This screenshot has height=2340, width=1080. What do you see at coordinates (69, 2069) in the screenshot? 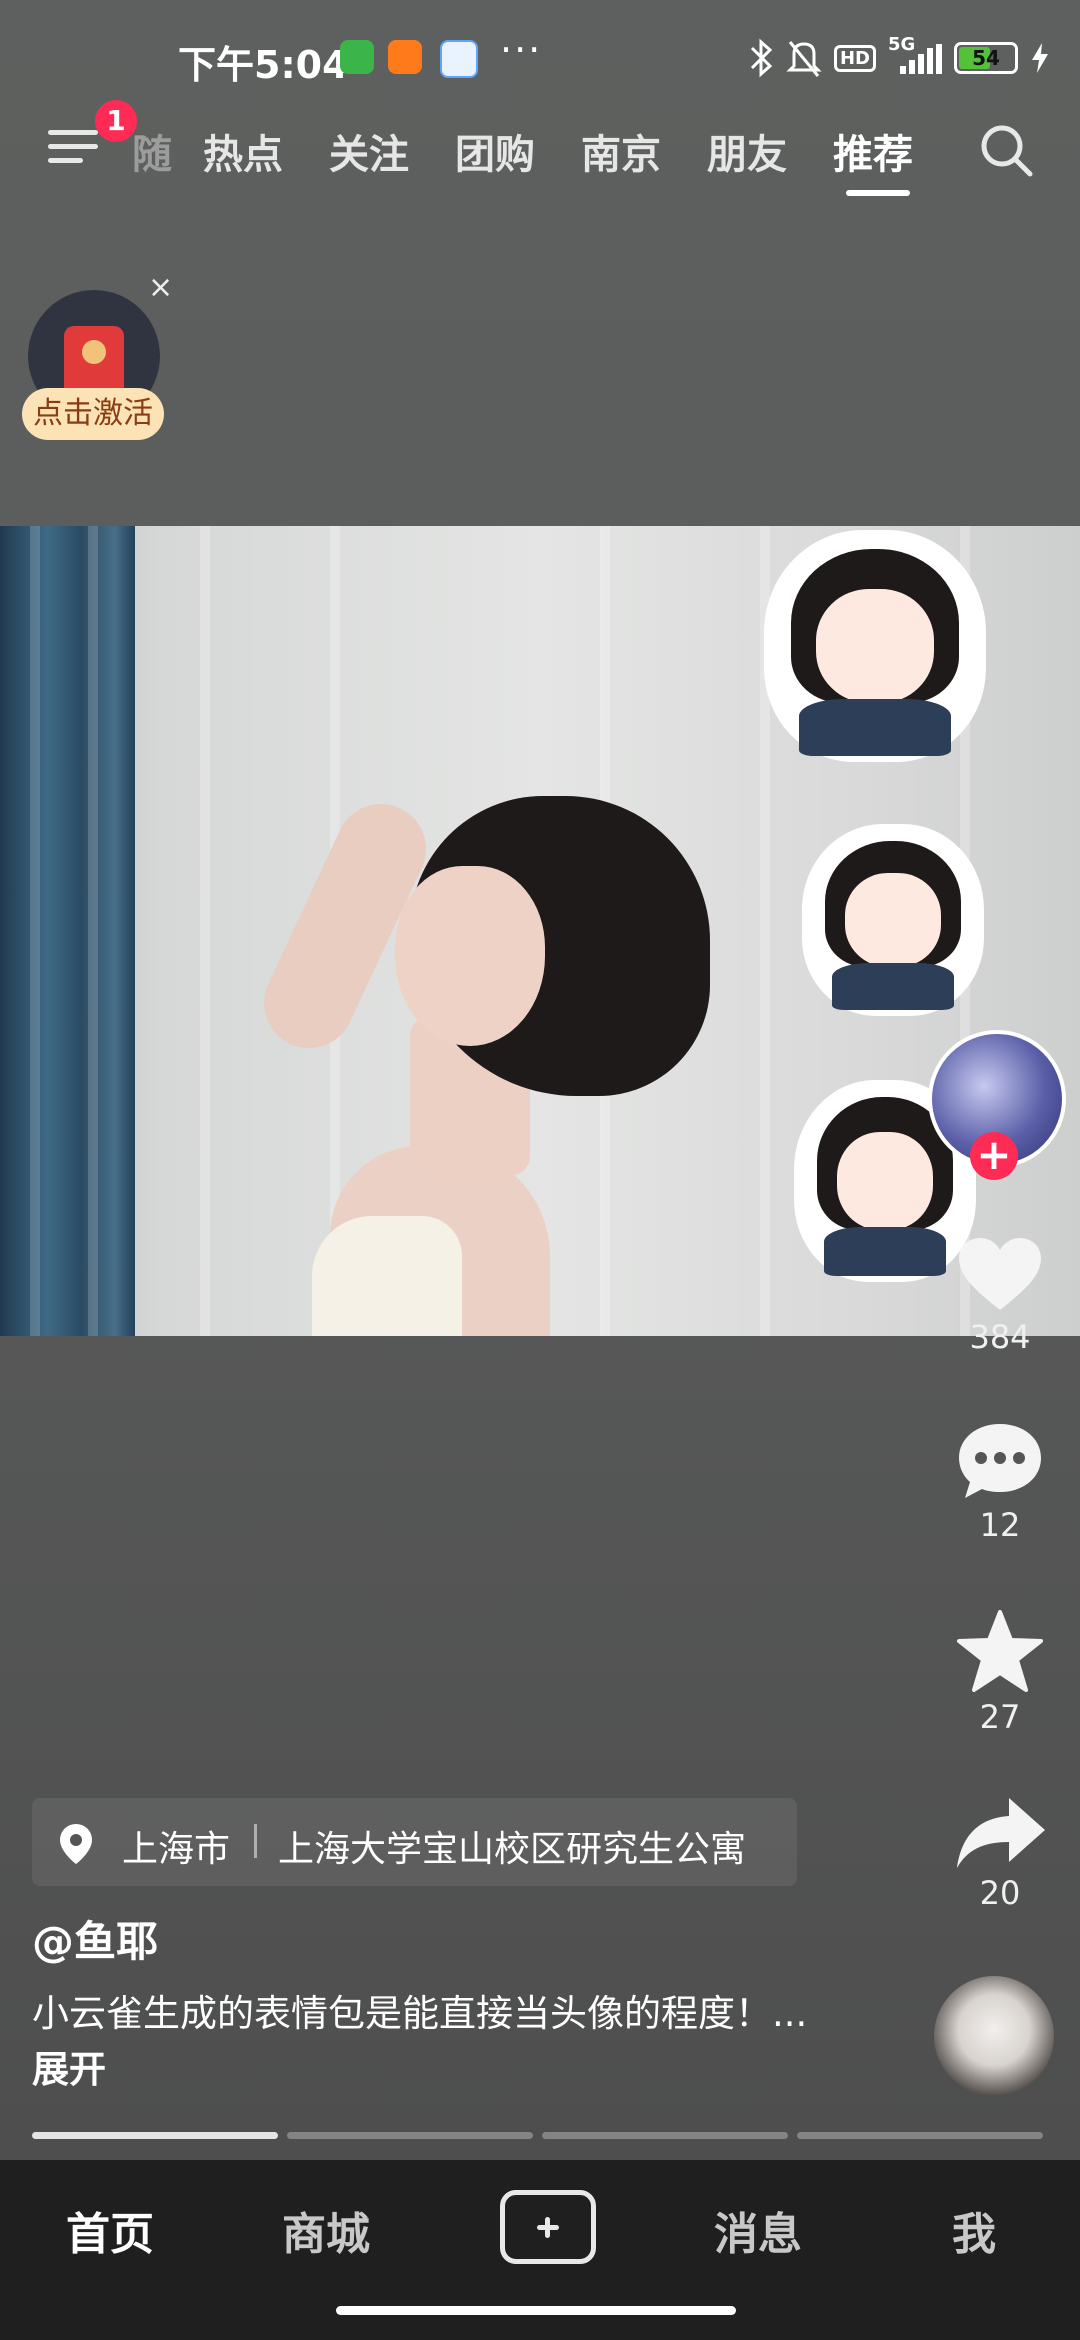
I see `expand-link: 展开` at bounding box center [69, 2069].